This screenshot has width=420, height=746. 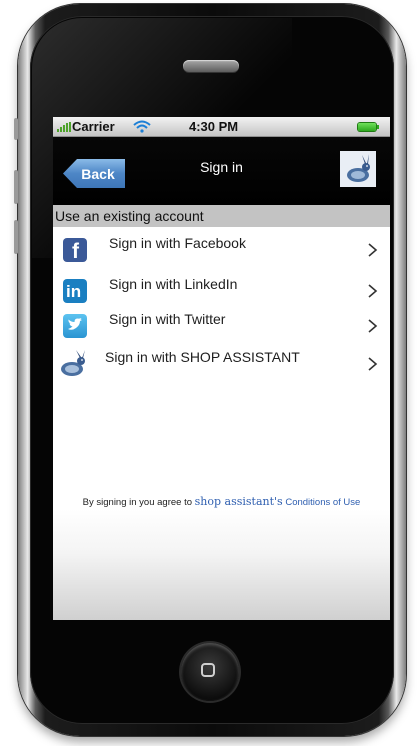 I want to click on sign-in-twitter-label: Sign in with Twitter, so click(x=167, y=319).